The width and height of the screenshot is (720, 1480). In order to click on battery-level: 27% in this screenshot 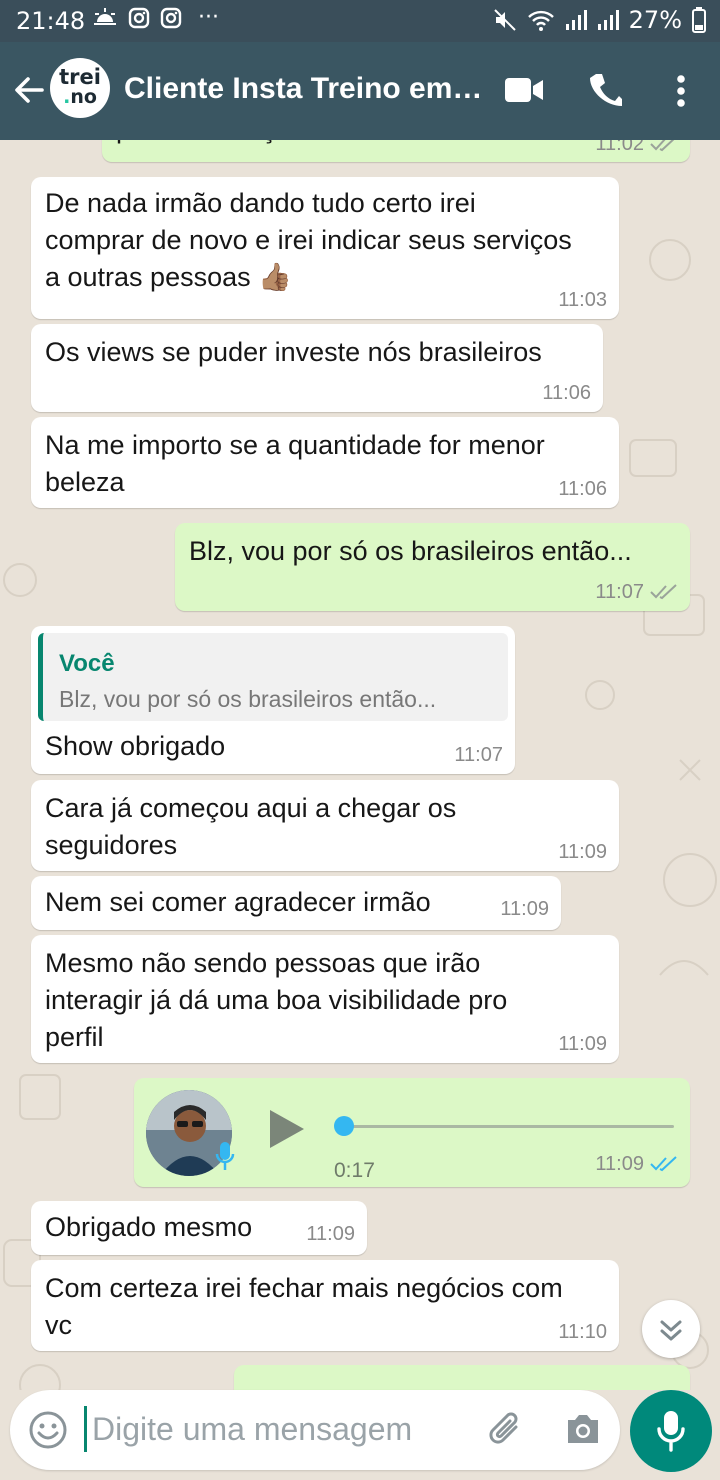, I will do `click(655, 20)`.